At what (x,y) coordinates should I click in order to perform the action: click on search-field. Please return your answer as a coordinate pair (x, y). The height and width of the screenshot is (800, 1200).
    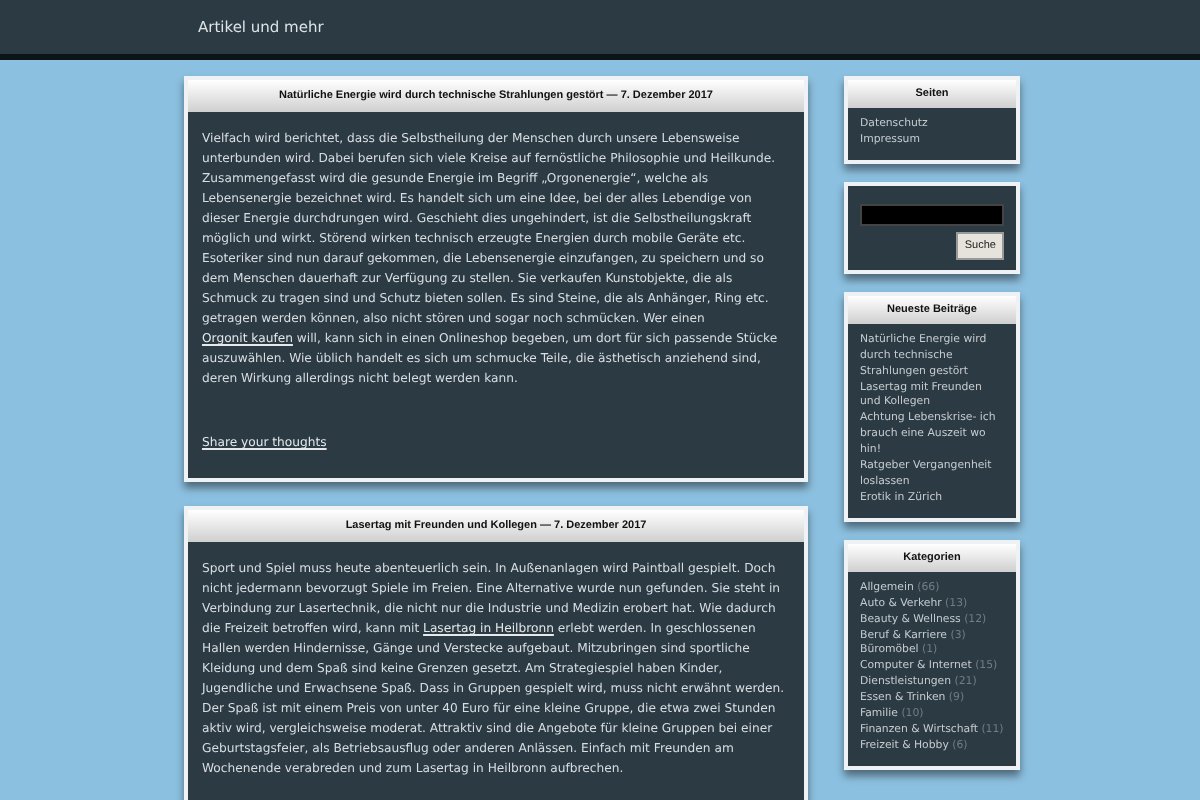
    Looking at the image, I should click on (932, 214).